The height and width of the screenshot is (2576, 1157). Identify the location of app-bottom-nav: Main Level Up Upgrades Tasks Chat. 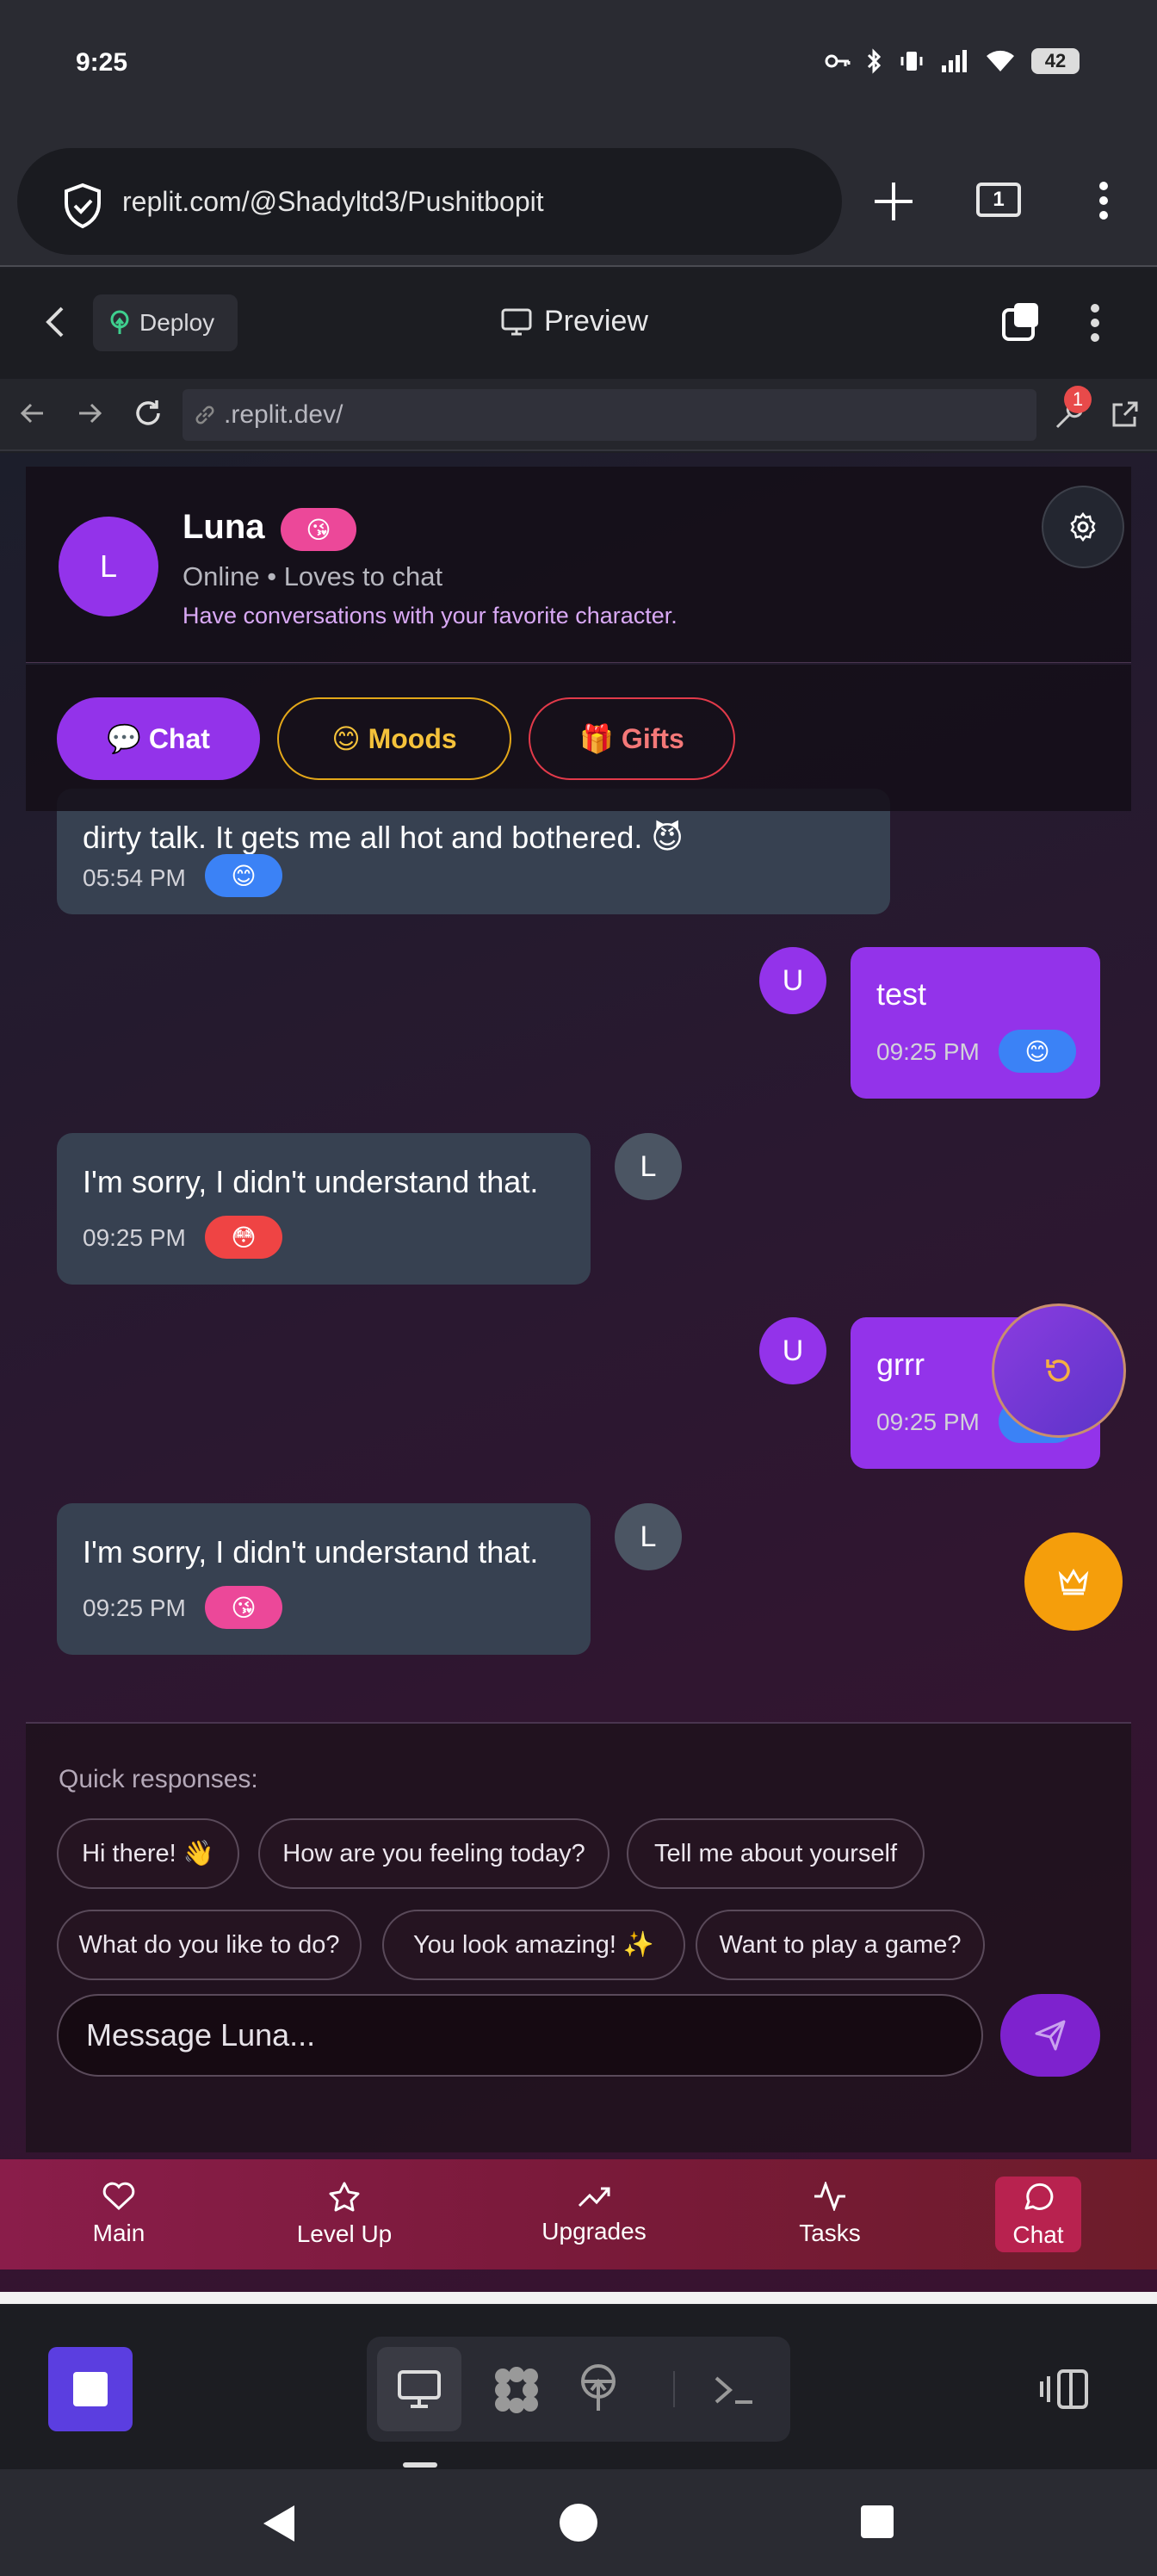
(579, 2214).